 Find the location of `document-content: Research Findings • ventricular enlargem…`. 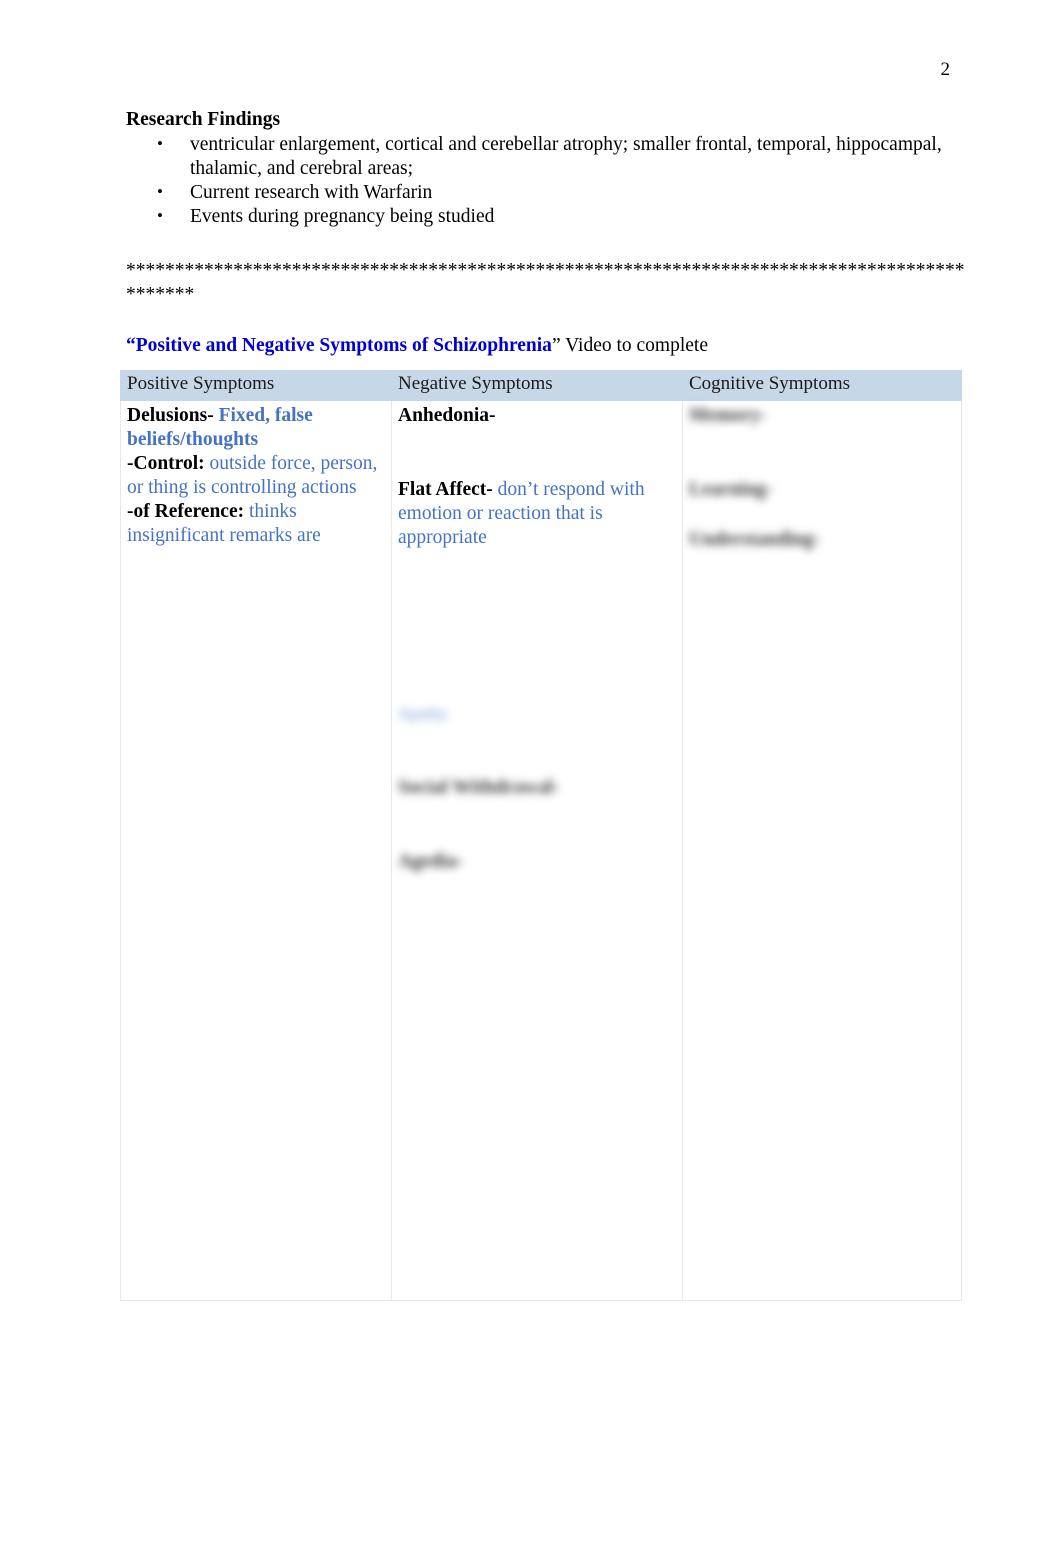

document-content: Research Findings • ventricular enlargem… is located at coordinates (551, 233).